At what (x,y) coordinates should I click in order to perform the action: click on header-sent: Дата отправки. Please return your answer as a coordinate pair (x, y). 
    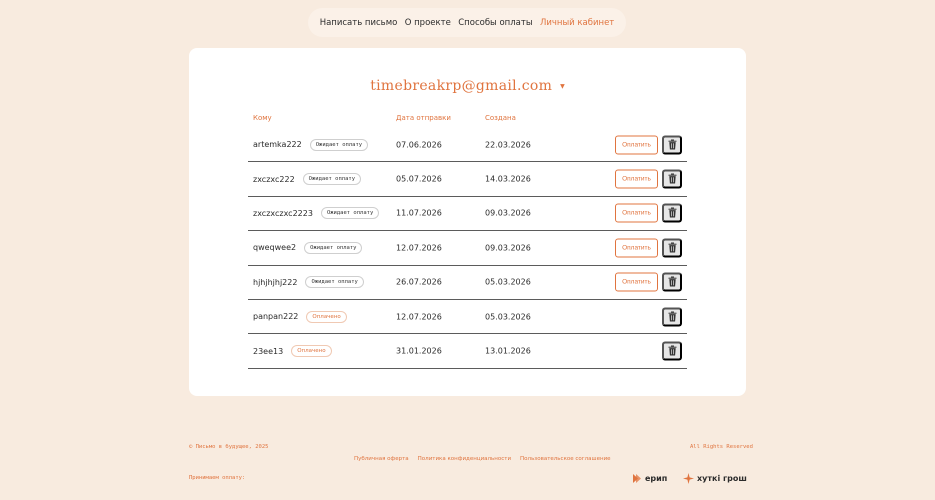
    Looking at the image, I should click on (423, 118).